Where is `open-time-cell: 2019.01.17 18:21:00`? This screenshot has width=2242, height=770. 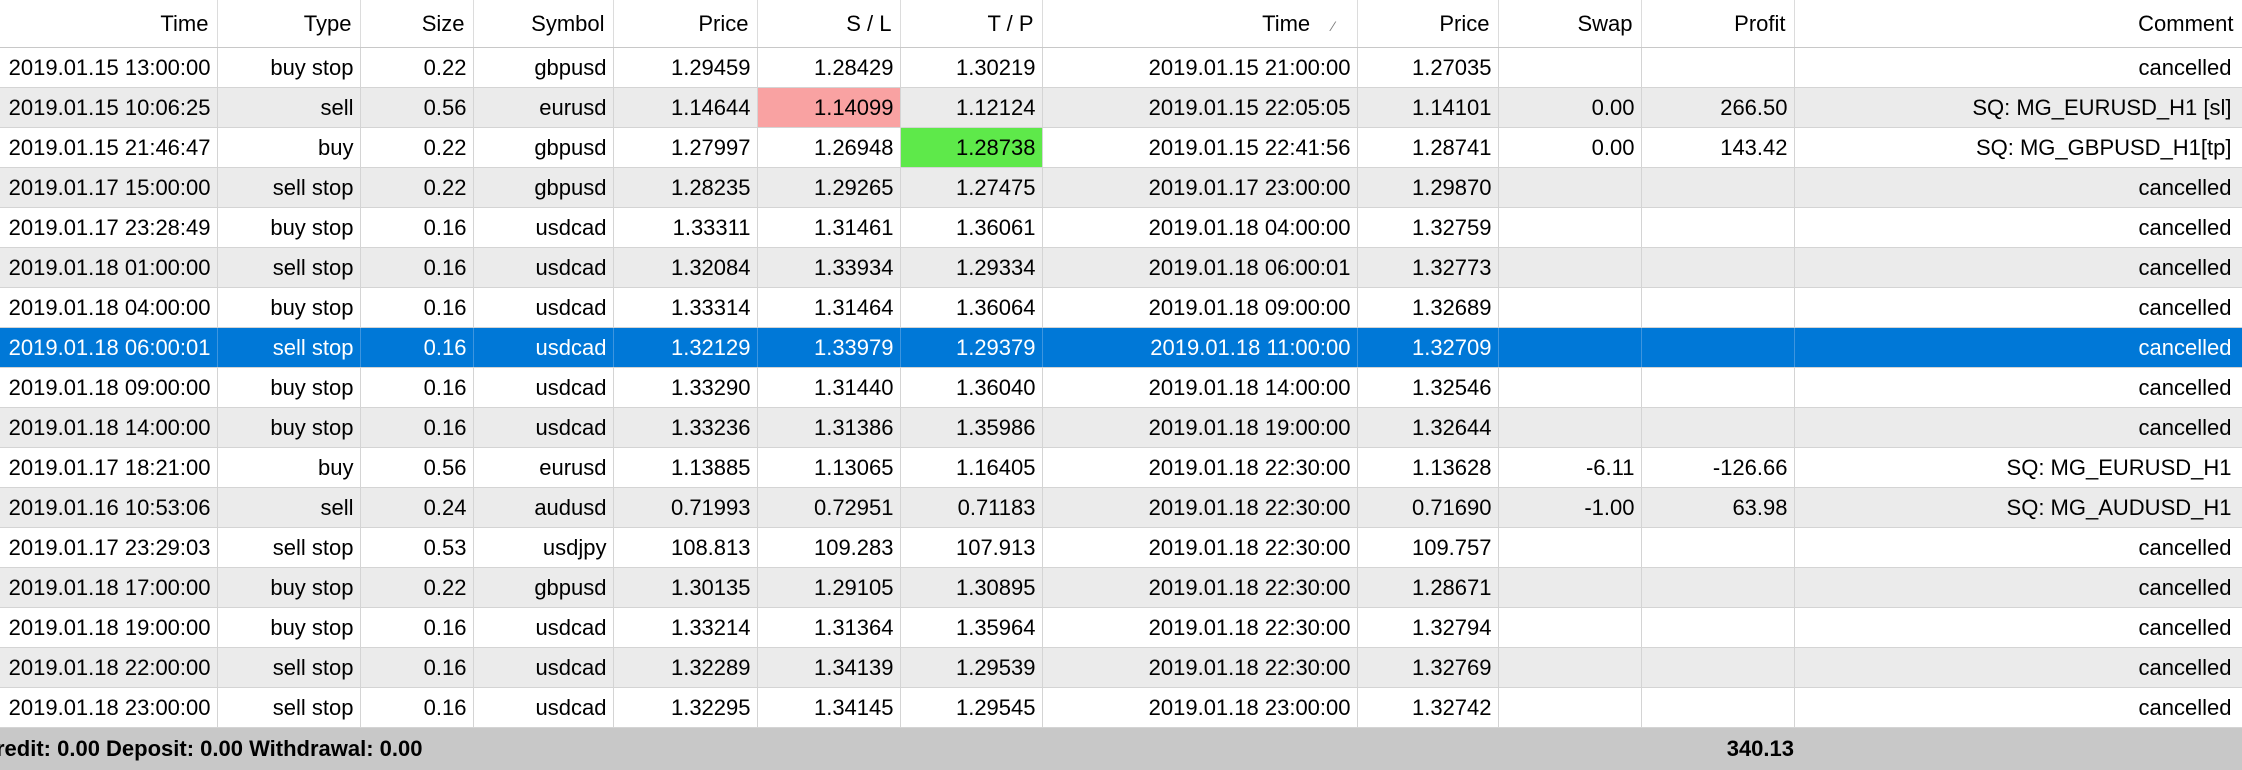
open-time-cell: 2019.01.17 18:21:00 is located at coordinates (109, 467).